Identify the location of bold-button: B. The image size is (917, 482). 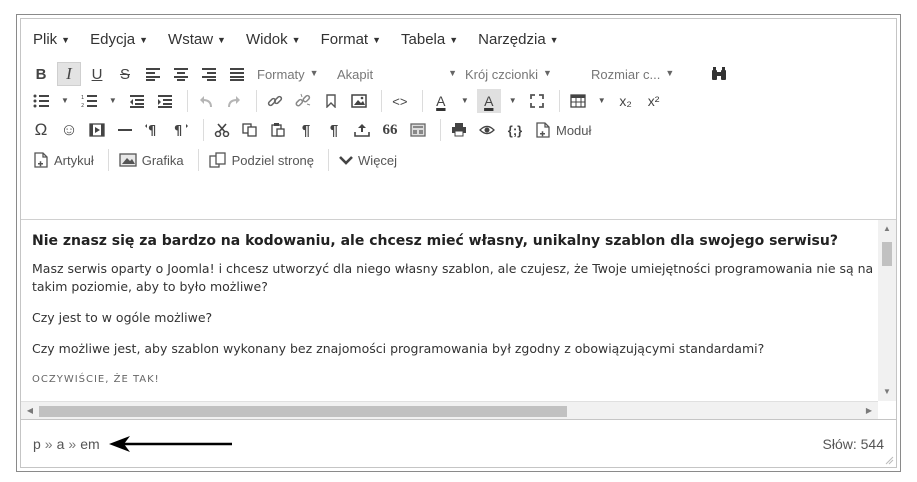
(41, 74).